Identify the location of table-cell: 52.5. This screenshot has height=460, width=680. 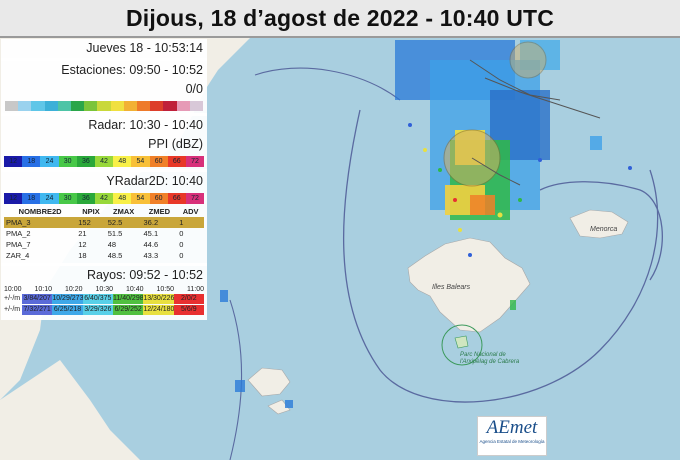
(123, 222).